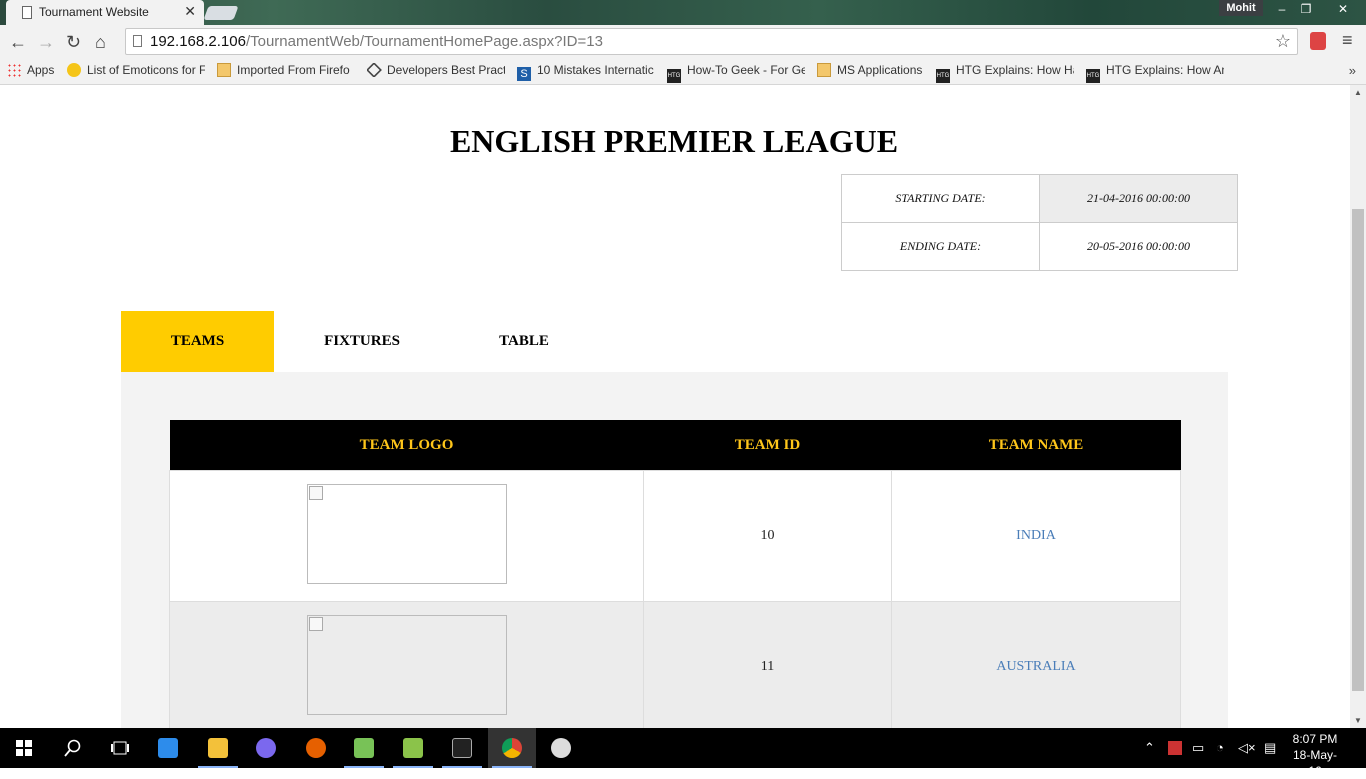 Image resolution: width=1366 pixels, height=779 pixels. I want to click on team-name-link: AUSTRALIA, so click(1035, 666).